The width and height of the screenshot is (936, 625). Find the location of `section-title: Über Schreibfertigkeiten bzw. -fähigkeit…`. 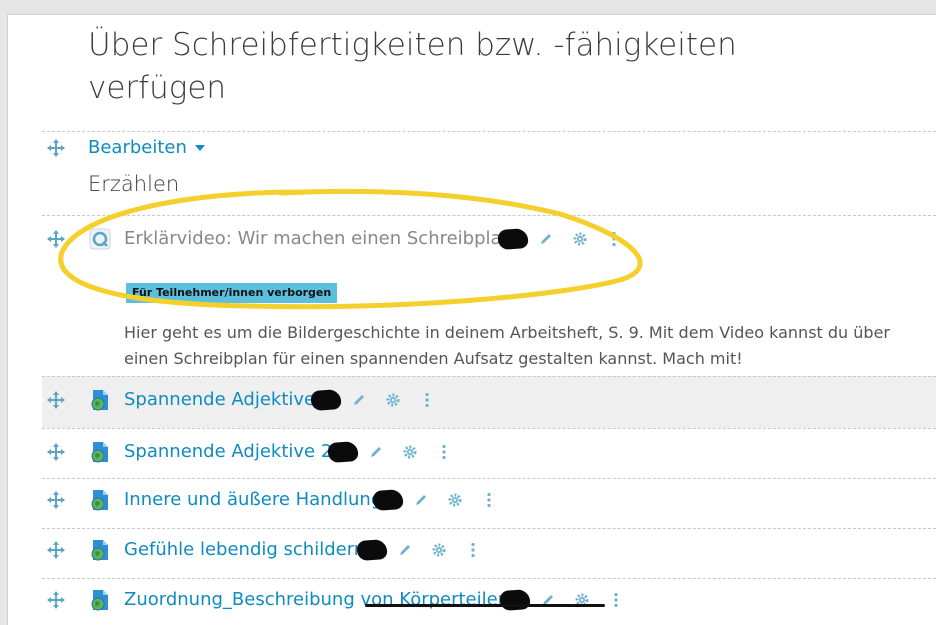

section-title: Über Schreibfertigkeiten bzw. -fähigkeit… is located at coordinates (412, 66).